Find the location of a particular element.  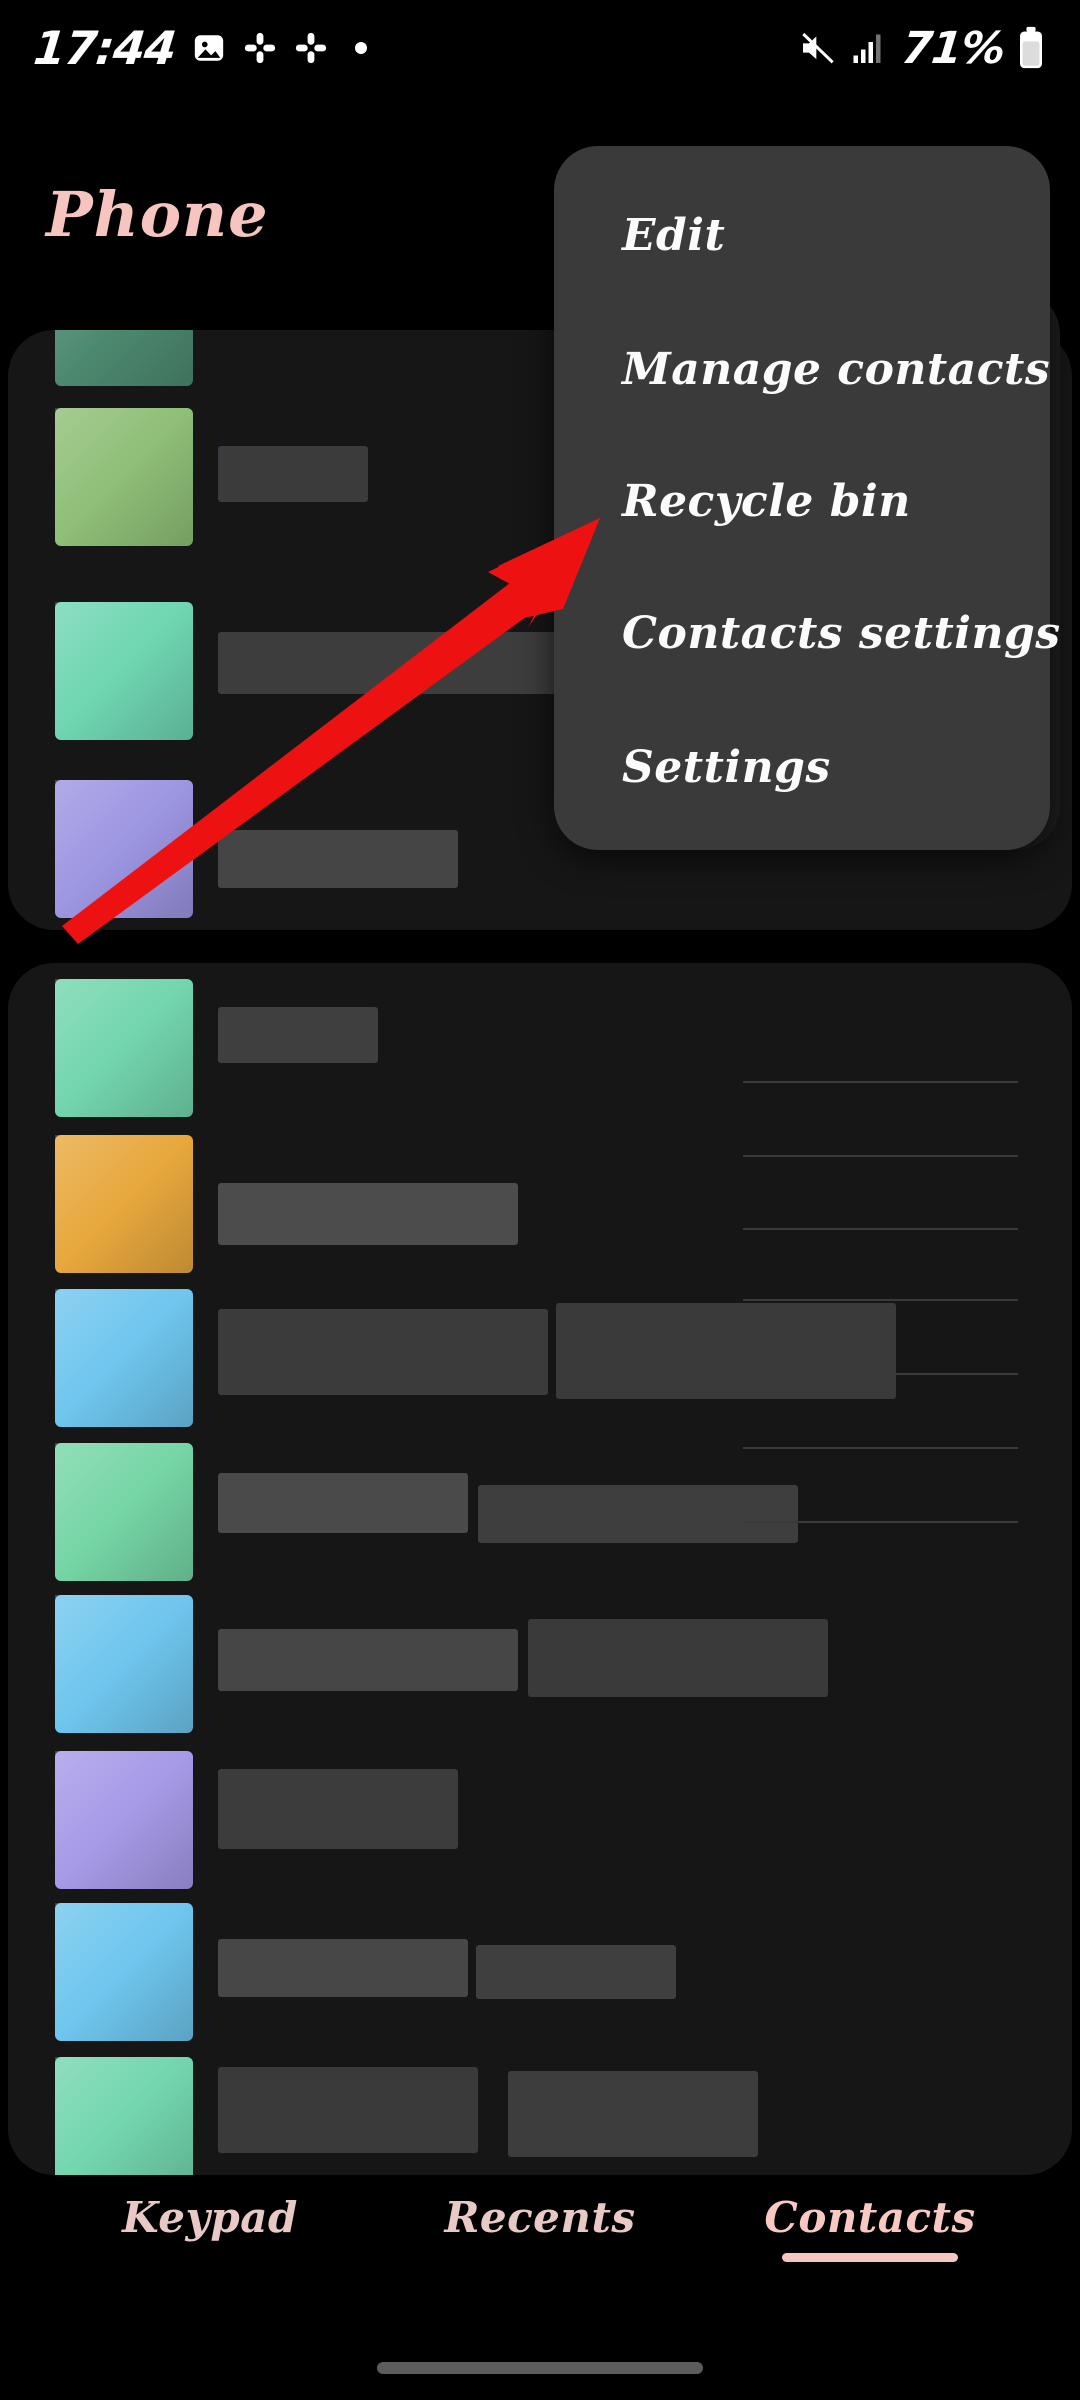

menu-item-manage-contacts: Manage contacts is located at coordinates (836, 369).